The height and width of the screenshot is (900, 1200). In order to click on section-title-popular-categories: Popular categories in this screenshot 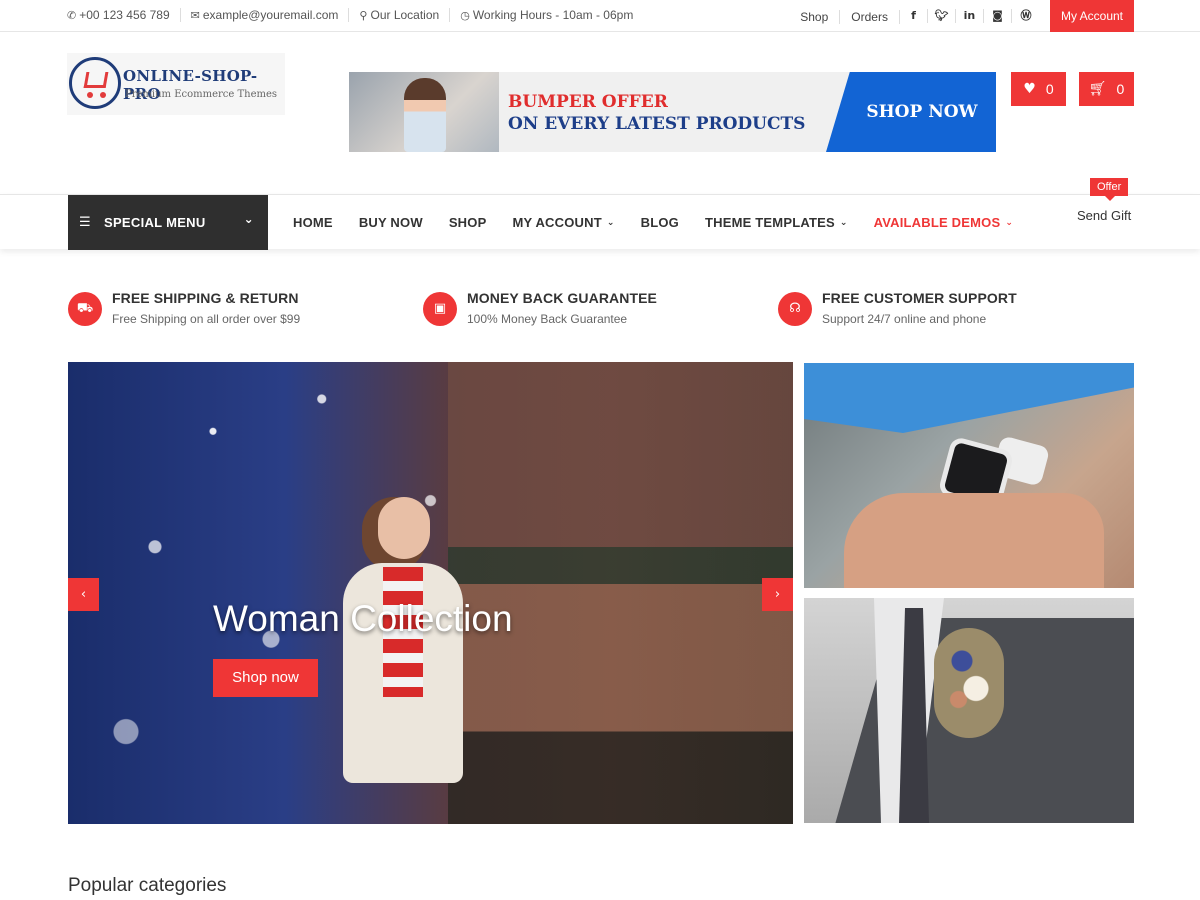, I will do `click(147, 885)`.